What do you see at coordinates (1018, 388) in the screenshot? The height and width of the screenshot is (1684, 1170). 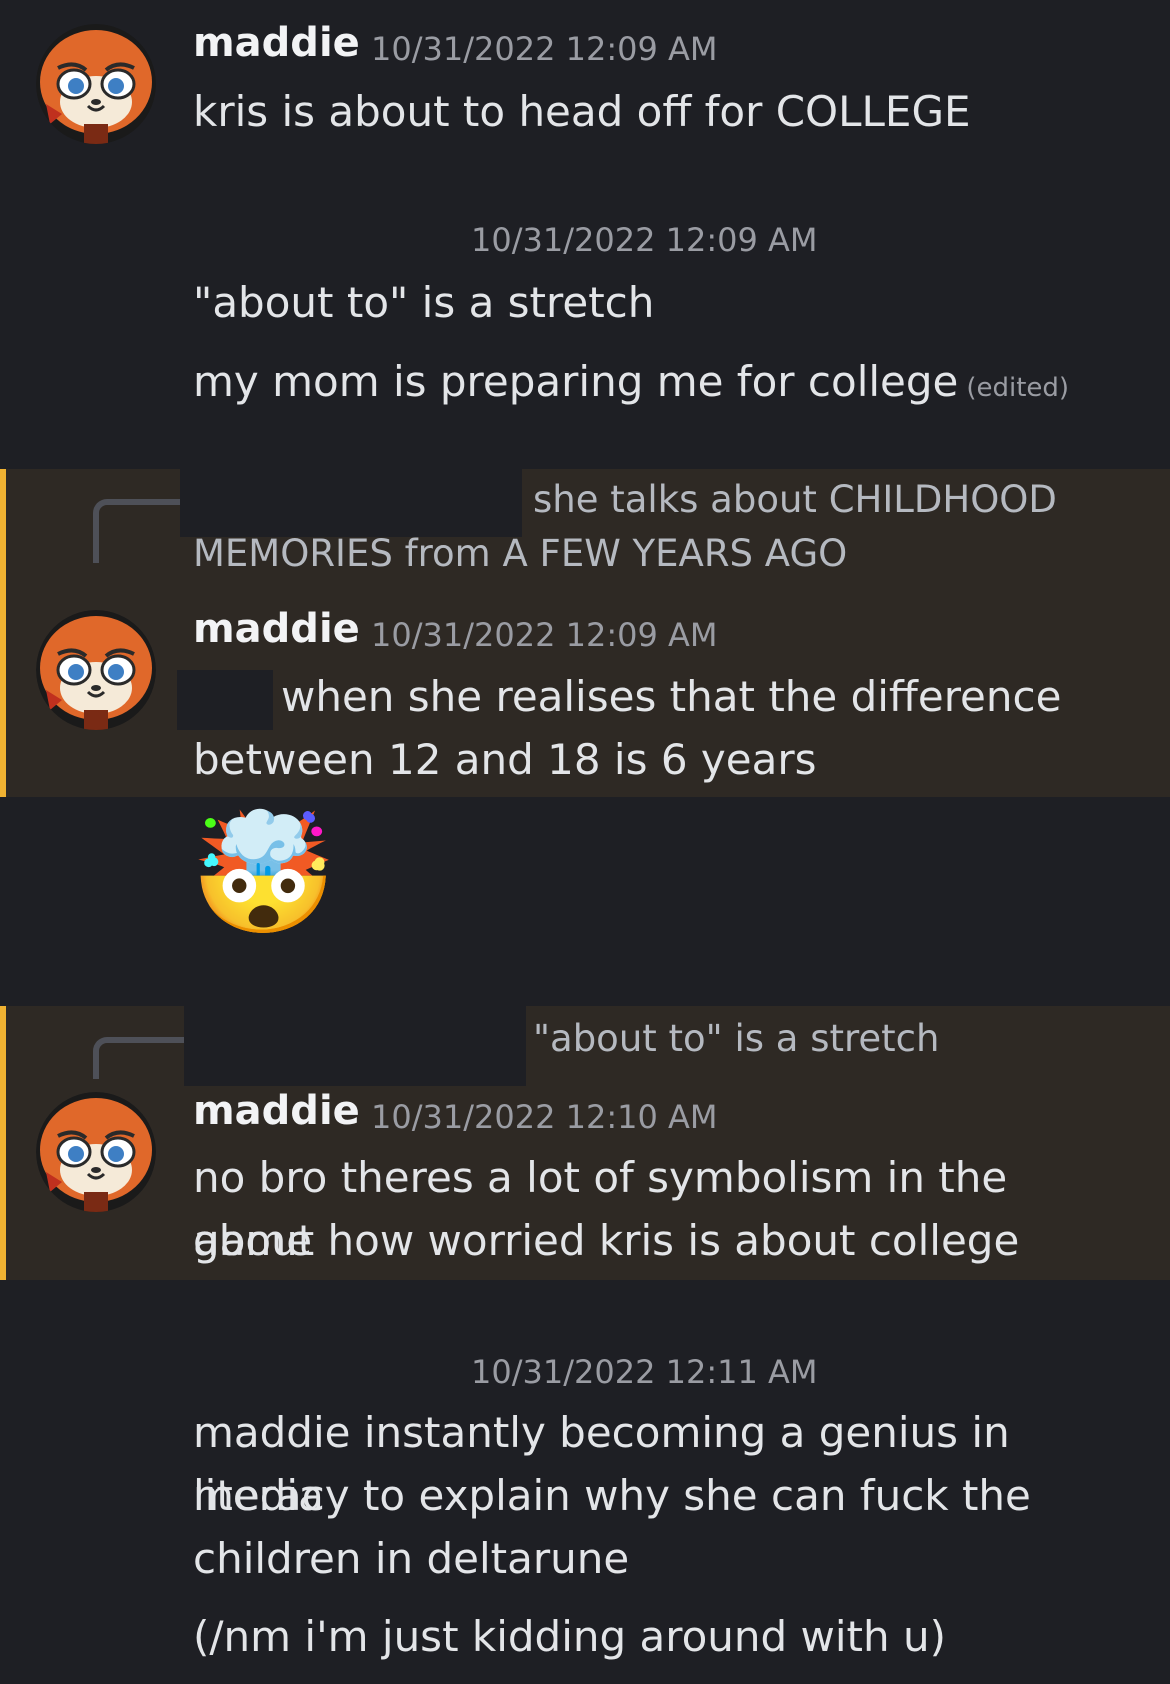 I see `edited-label: (edited)` at bounding box center [1018, 388].